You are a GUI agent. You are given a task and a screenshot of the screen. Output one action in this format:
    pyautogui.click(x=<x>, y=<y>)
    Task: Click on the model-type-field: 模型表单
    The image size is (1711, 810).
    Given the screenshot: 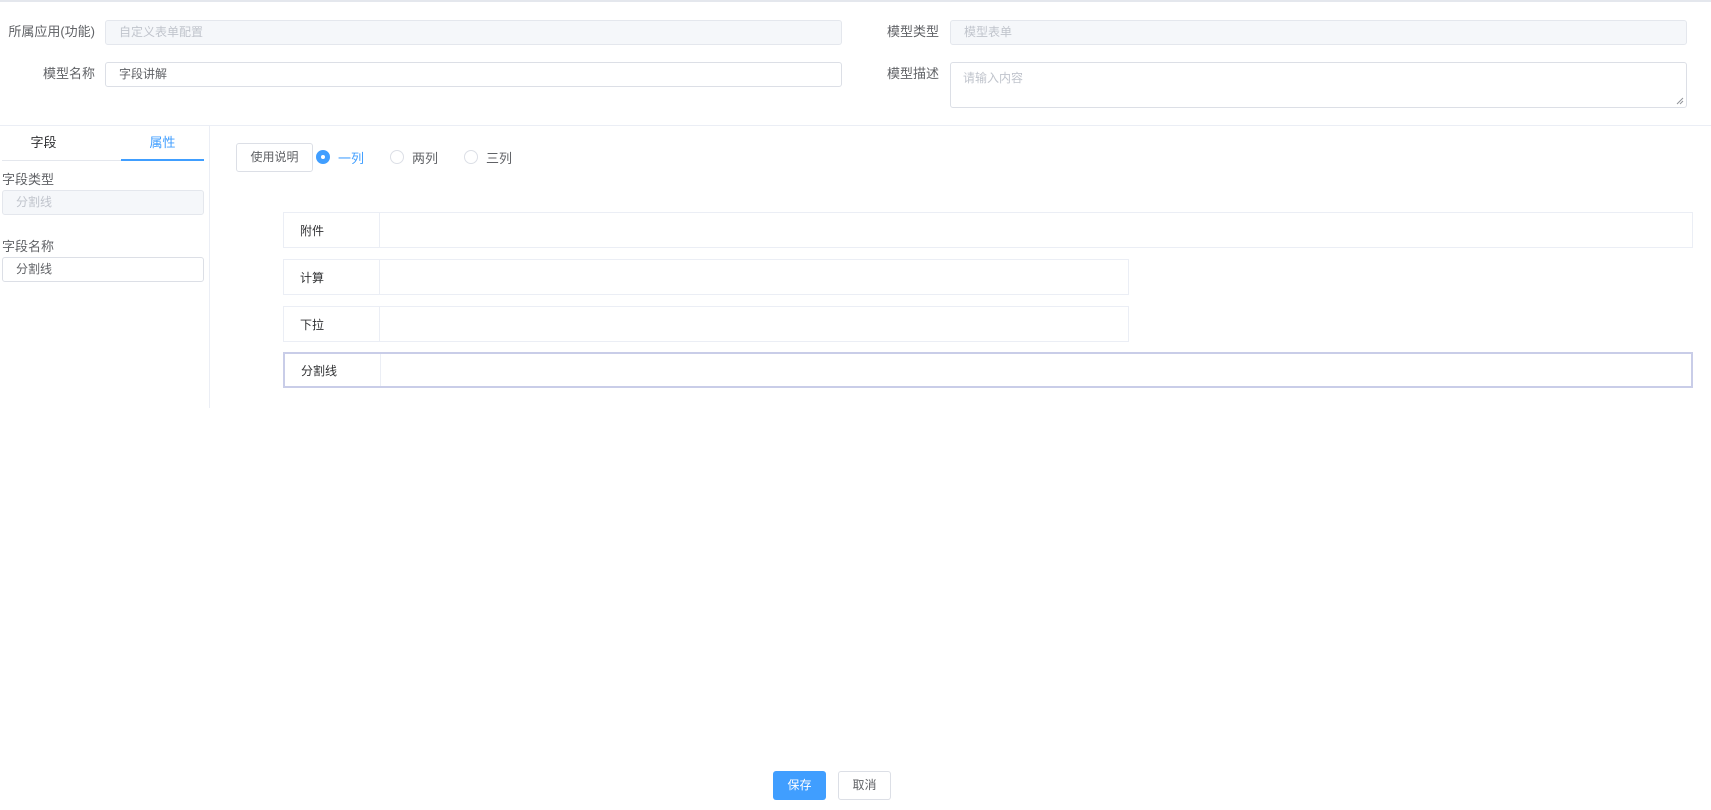 What is the action you would take?
    pyautogui.click(x=1318, y=32)
    